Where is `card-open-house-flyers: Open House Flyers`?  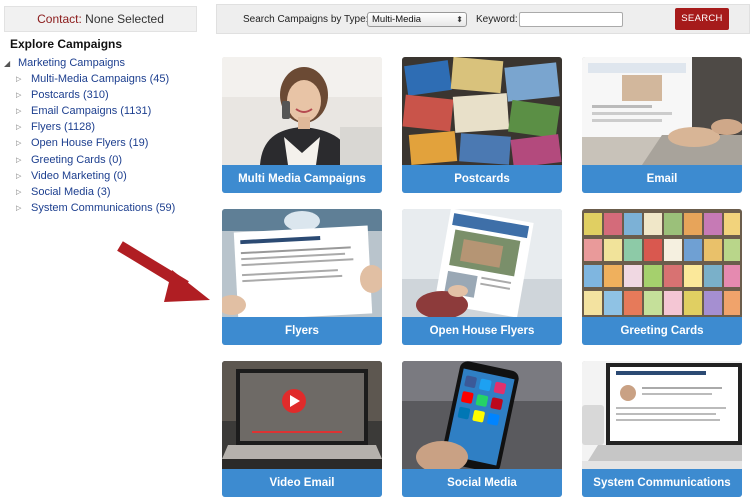
card-open-house-flyers: Open House Flyers is located at coordinates (482, 277).